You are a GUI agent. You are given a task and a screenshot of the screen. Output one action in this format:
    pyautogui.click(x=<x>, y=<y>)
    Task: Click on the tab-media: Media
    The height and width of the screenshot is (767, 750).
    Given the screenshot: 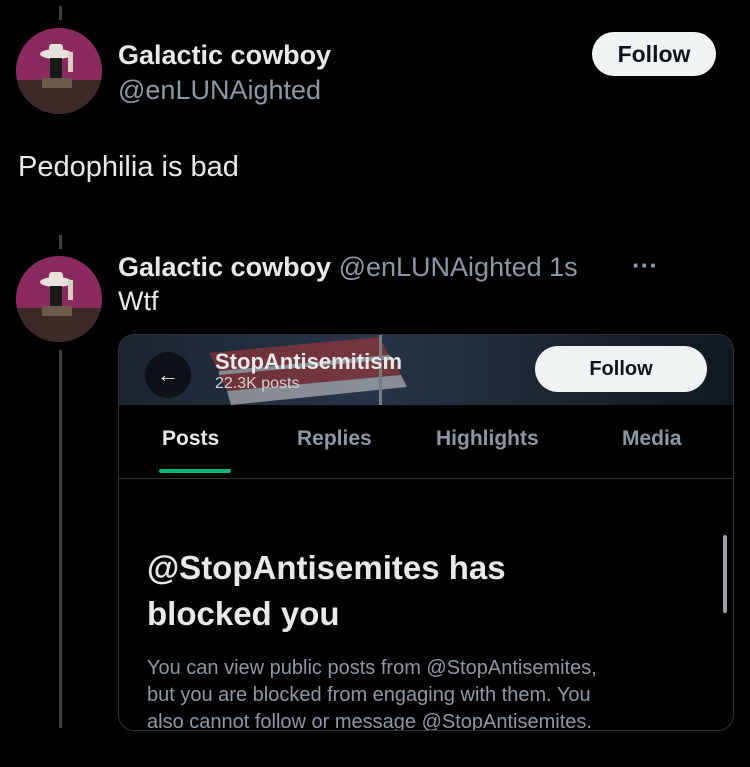 What is the action you would take?
    pyautogui.click(x=652, y=439)
    